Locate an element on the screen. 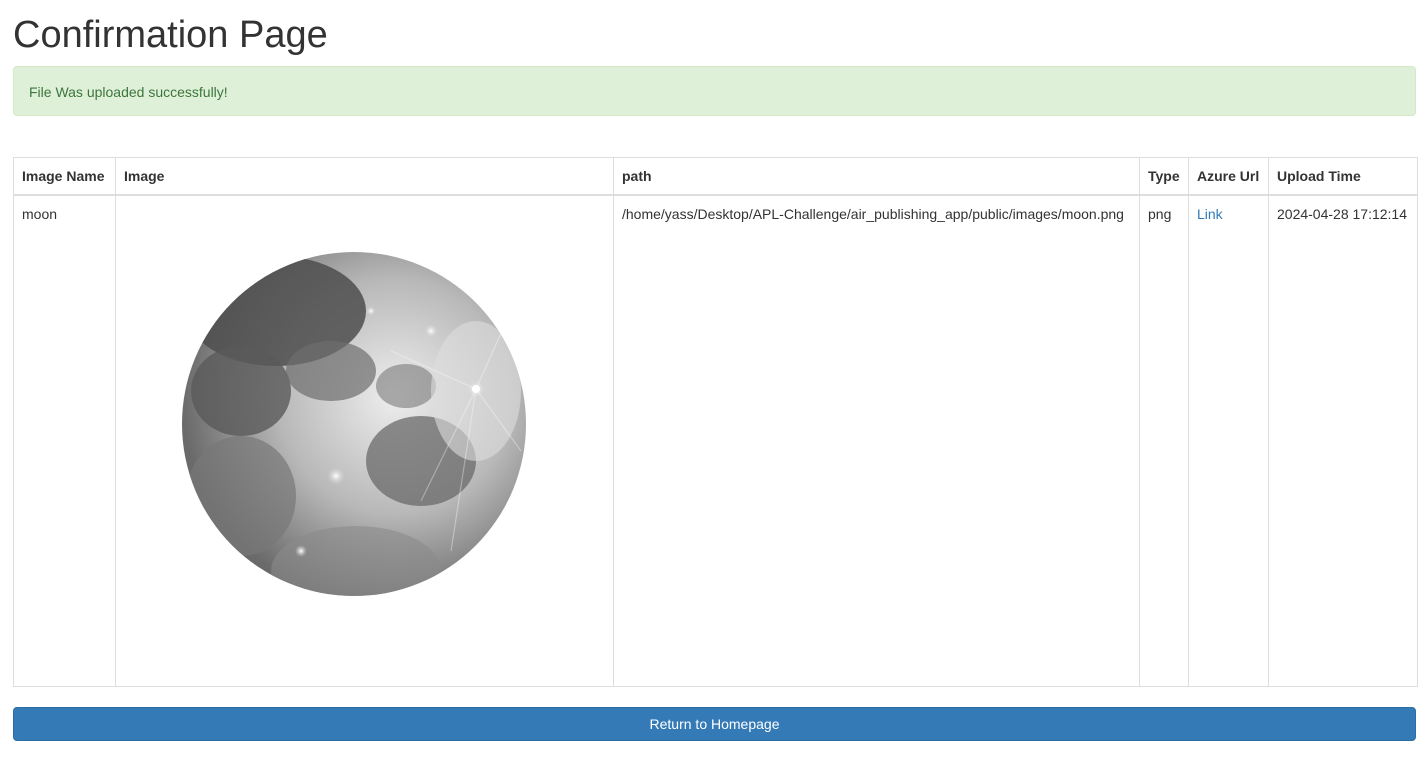 The height and width of the screenshot is (757, 1426). header-image-name: Image Name is located at coordinates (64, 176).